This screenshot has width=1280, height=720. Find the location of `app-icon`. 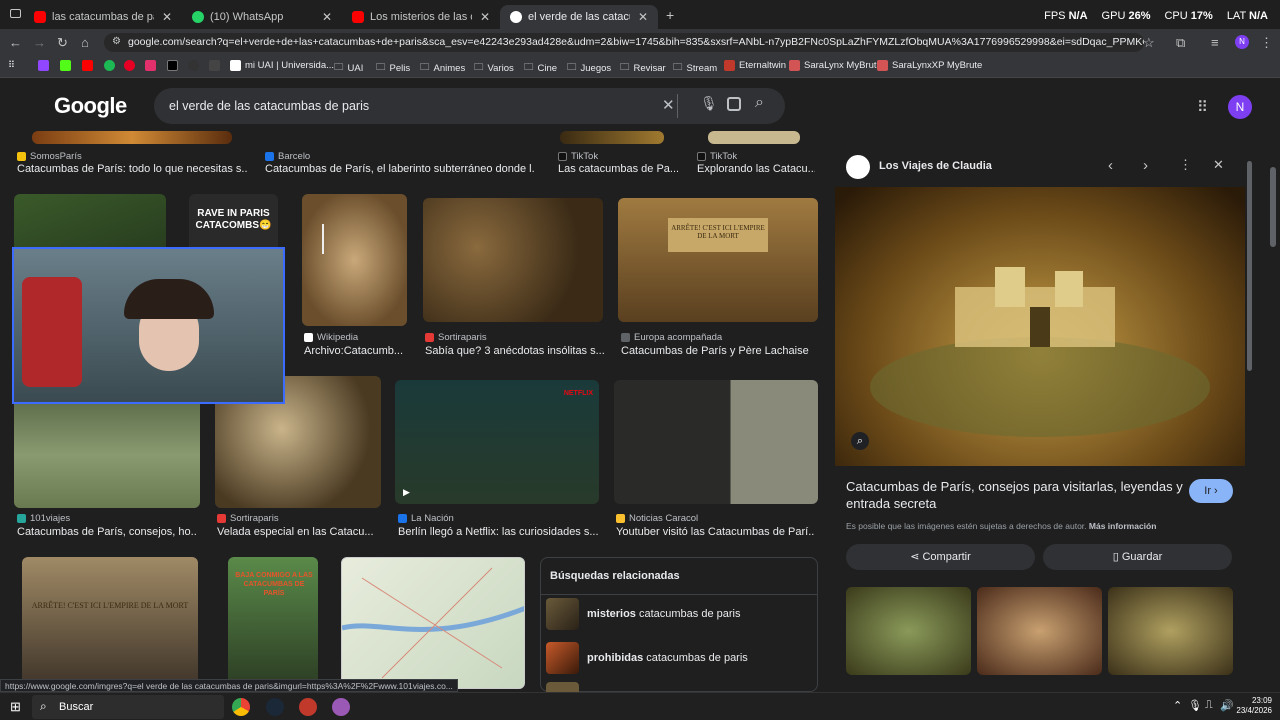

app-icon is located at coordinates (341, 707).